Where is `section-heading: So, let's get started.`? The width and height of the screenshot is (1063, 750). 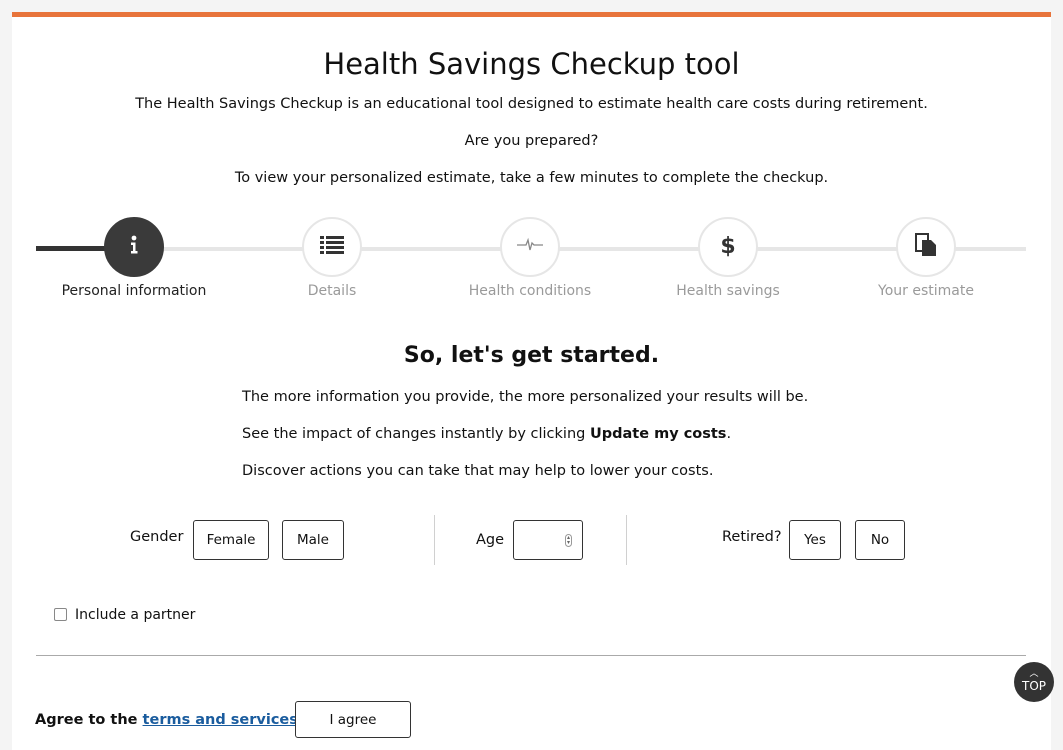 section-heading: So, let's get started. is located at coordinates (531, 355).